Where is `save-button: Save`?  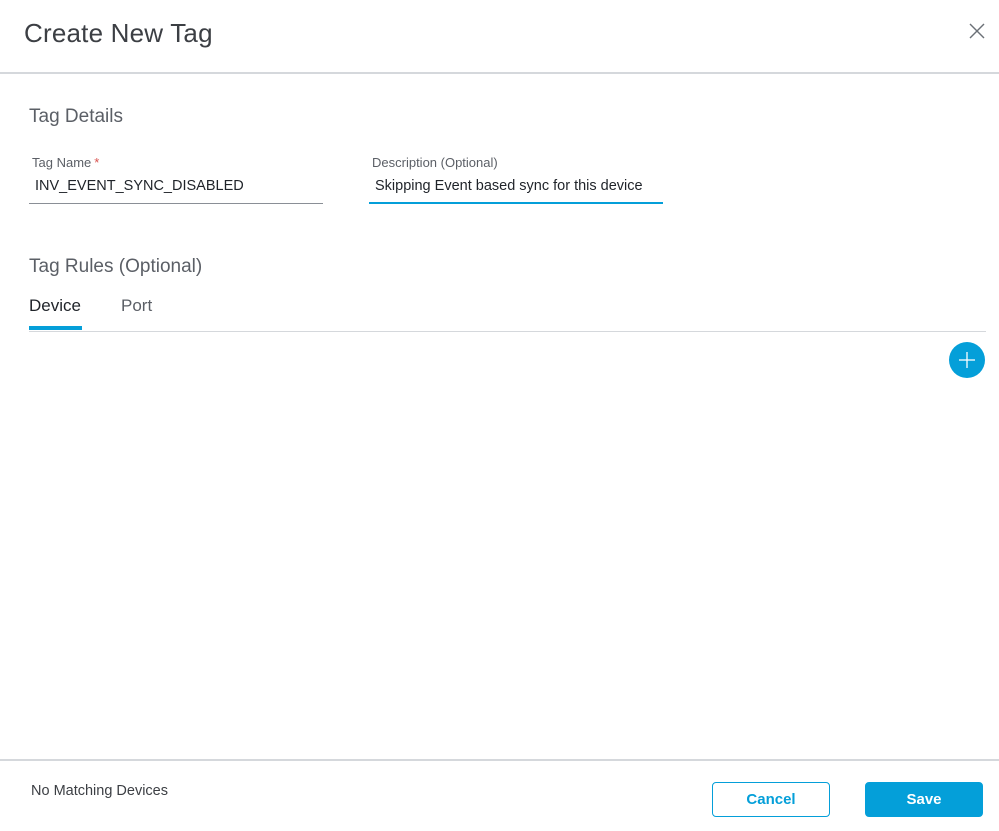 save-button: Save is located at coordinates (924, 799).